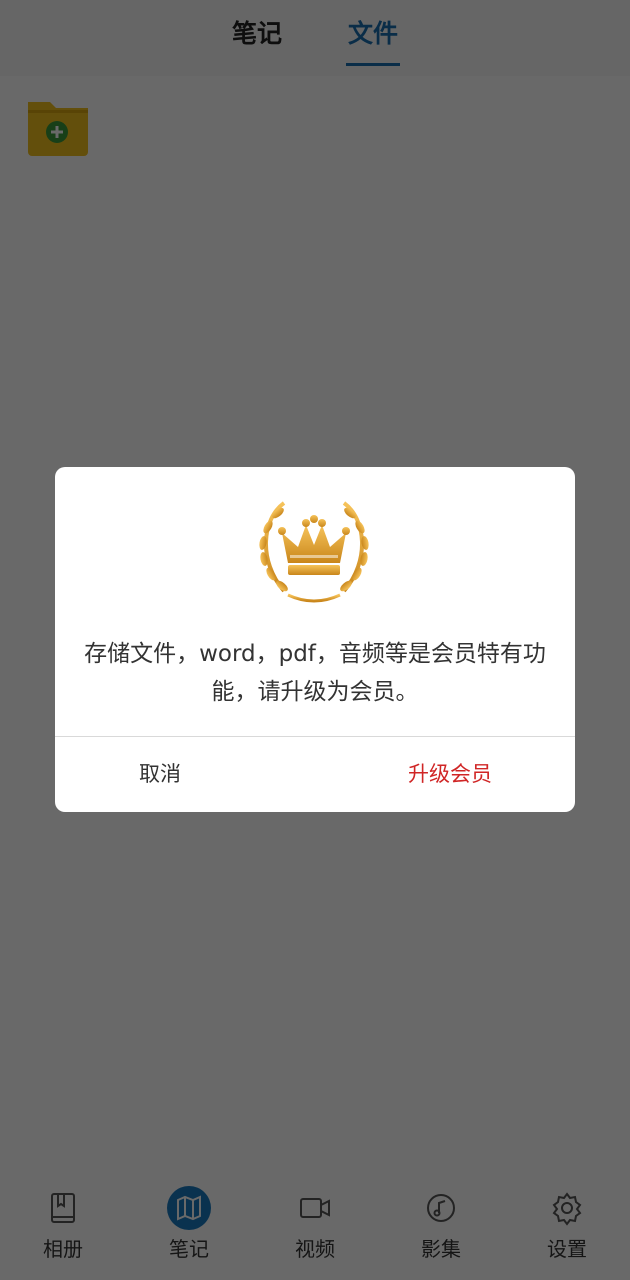 This screenshot has width=630, height=1280. I want to click on upgrade-membership-button: 升级会员, so click(450, 774).